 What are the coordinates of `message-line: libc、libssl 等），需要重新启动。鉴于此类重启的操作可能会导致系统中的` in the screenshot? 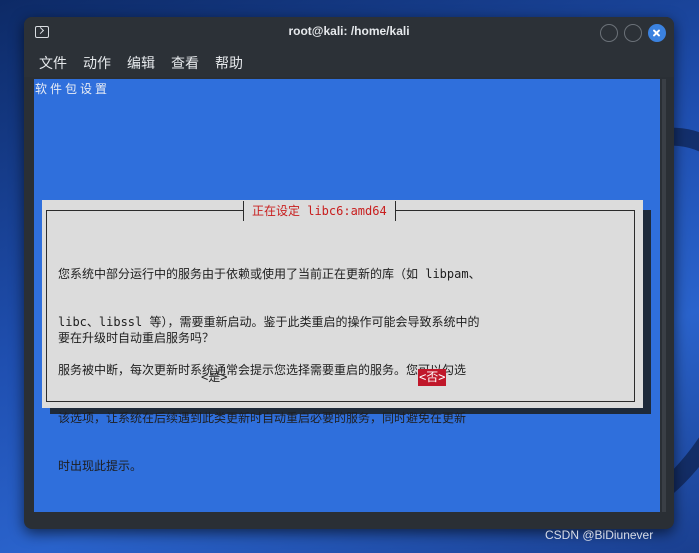 It's located at (269, 322).